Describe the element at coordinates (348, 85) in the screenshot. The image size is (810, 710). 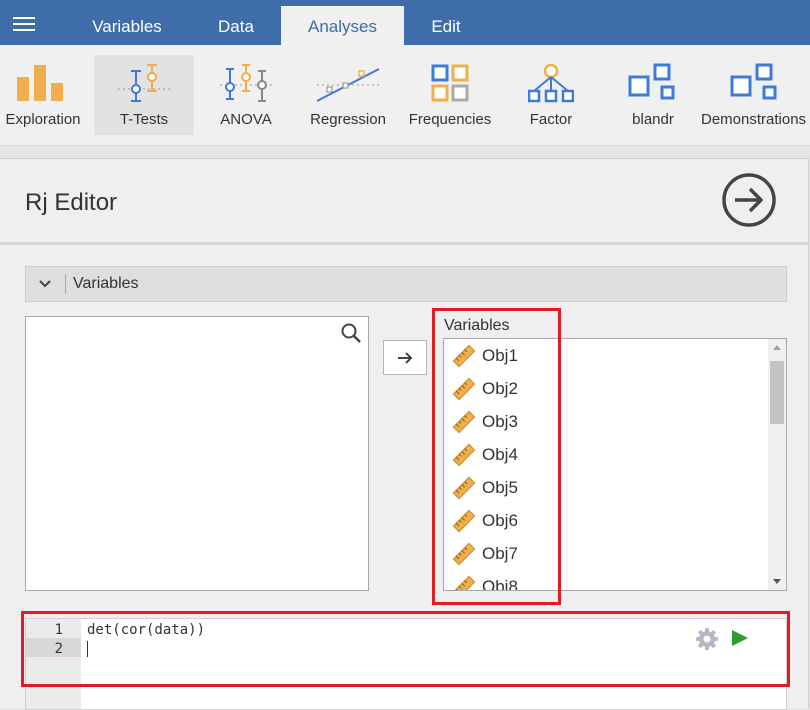
I see `regression-icon` at that location.